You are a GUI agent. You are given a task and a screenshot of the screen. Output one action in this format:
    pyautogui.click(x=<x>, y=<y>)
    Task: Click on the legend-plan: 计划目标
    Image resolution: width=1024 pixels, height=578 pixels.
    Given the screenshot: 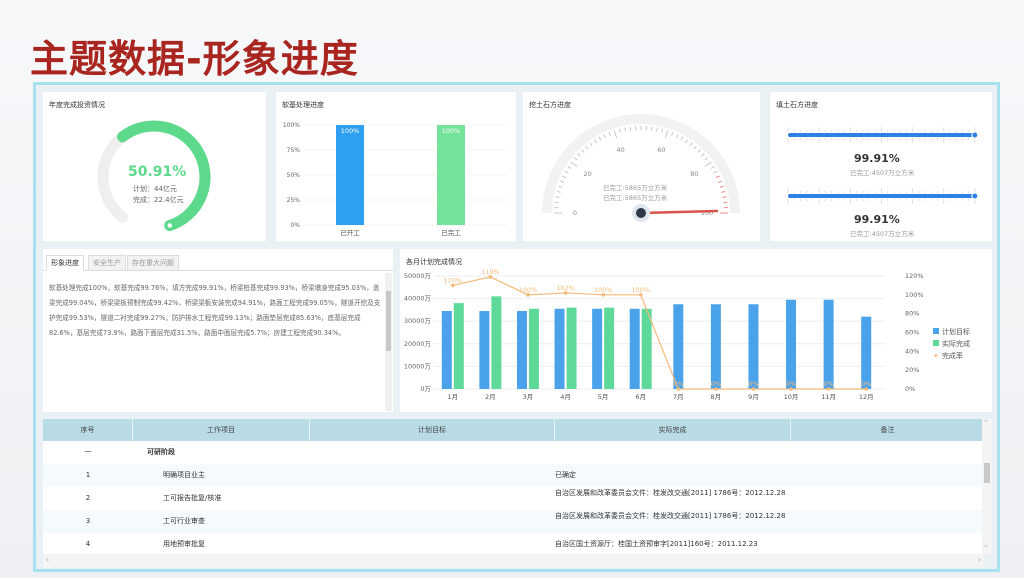 What is the action you would take?
    pyautogui.click(x=951, y=332)
    